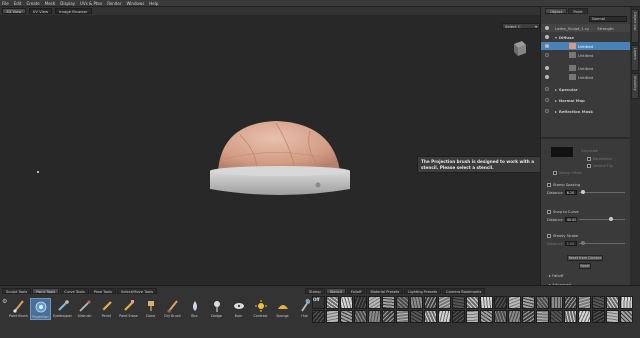 The width and height of the screenshot is (640, 338). I want to click on steady-stroke-checkbox, so click(549, 235).